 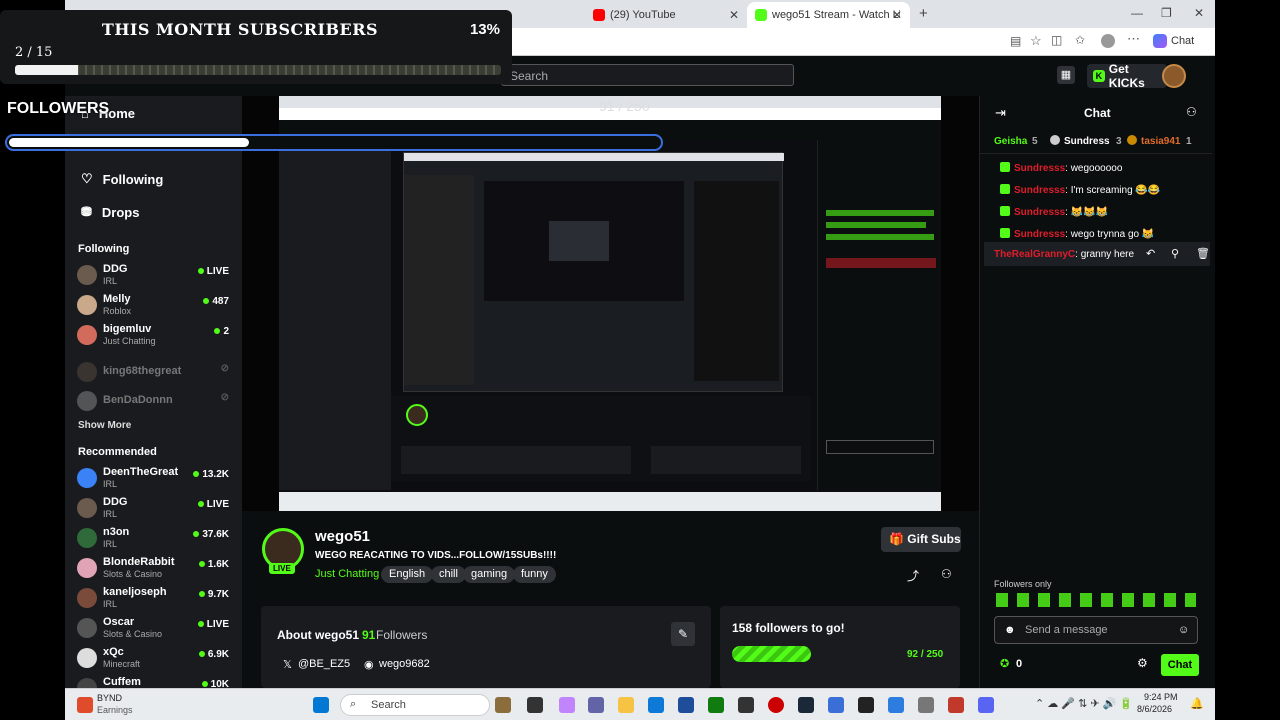 What do you see at coordinates (879, 315) in the screenshot?
I see `inner-chat` at bounding box center [879, 315].